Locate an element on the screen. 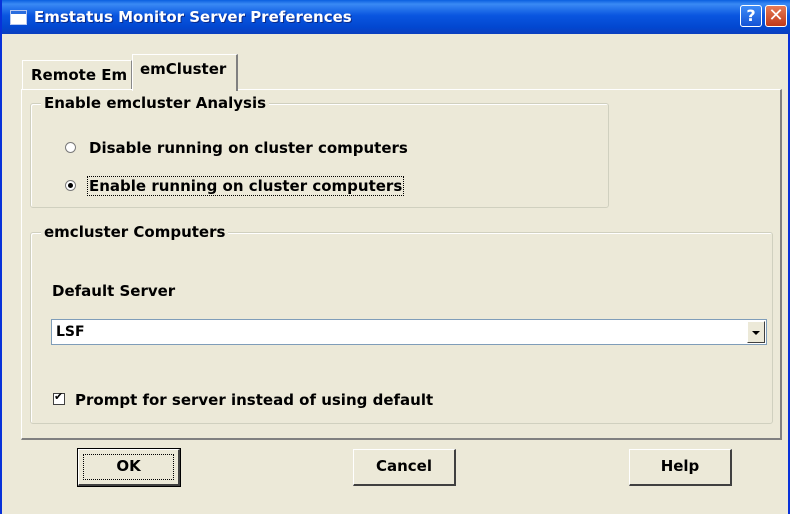 The image size is (790, 514). prompt-server-checkbox is located at coordinates (59, 397).